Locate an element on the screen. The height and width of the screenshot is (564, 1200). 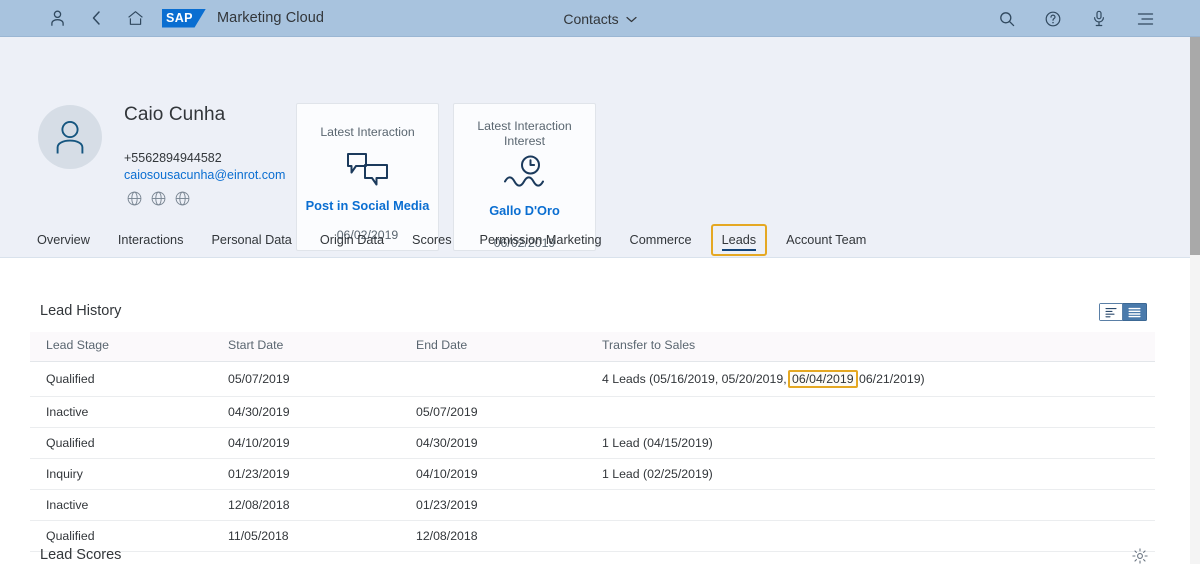
tab-origin-data: Origin Data is located at coordinates (352, 239).